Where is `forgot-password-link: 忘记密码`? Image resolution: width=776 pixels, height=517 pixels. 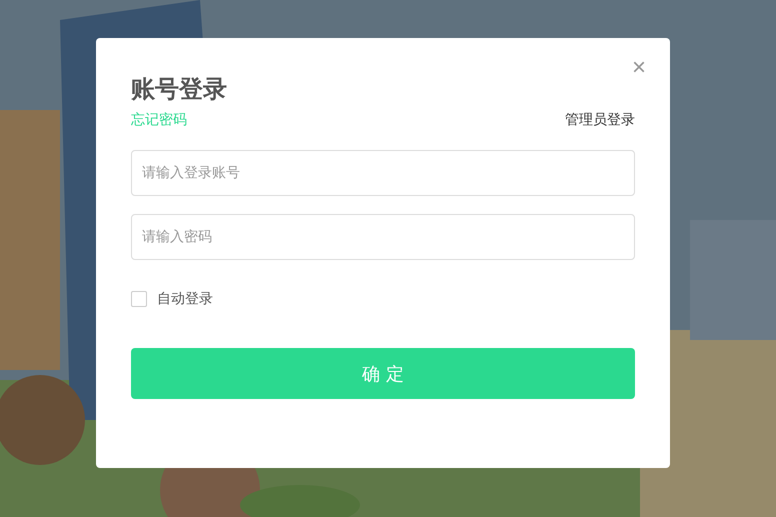 forgot-password-link: 忘记密码 is located at coordinates (159, 120).